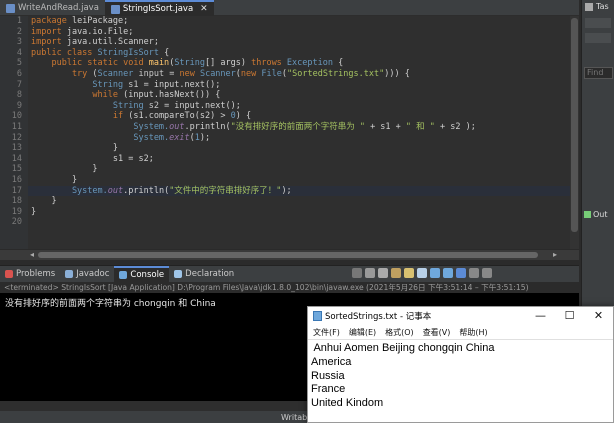 The height and width of the screenshot is (423, 614). What do you see at coordinates (300, 95) in the screenshot?
I see `code-line: while (input.hasNext()) {` at bounding box center [300, 95].